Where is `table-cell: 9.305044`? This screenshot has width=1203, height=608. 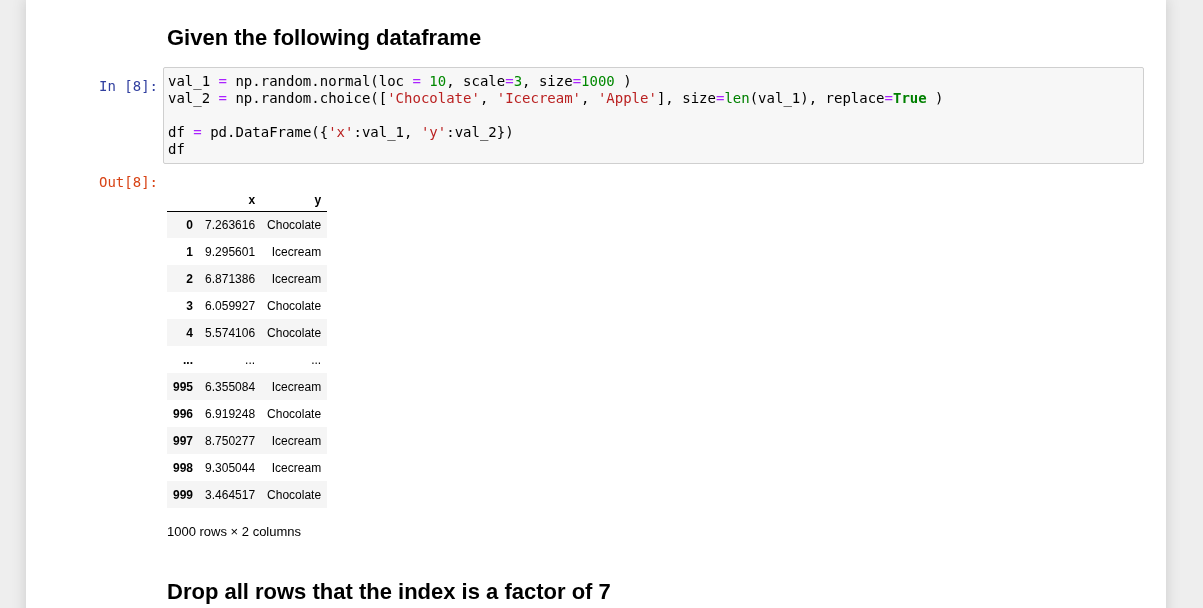
table-cell: 9.305044 is located at coordinates (230, 467).